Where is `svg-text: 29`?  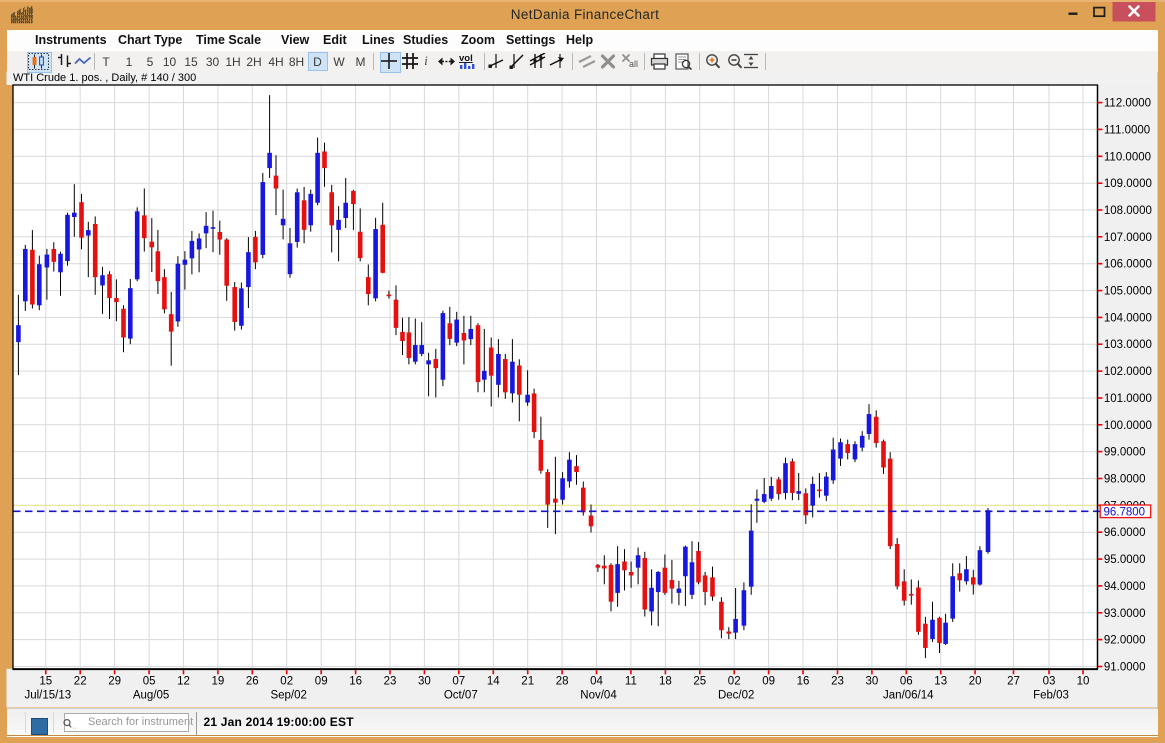
svg-text: 29 is located at coordinates (114, 682).